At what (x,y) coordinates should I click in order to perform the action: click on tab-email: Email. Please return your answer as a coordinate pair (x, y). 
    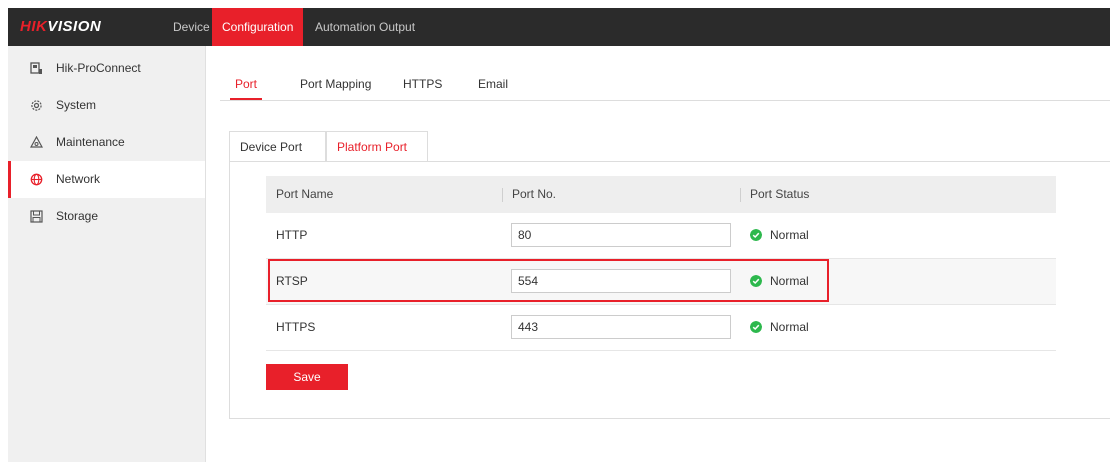
    Looking at the image, I should click on (493, 86).